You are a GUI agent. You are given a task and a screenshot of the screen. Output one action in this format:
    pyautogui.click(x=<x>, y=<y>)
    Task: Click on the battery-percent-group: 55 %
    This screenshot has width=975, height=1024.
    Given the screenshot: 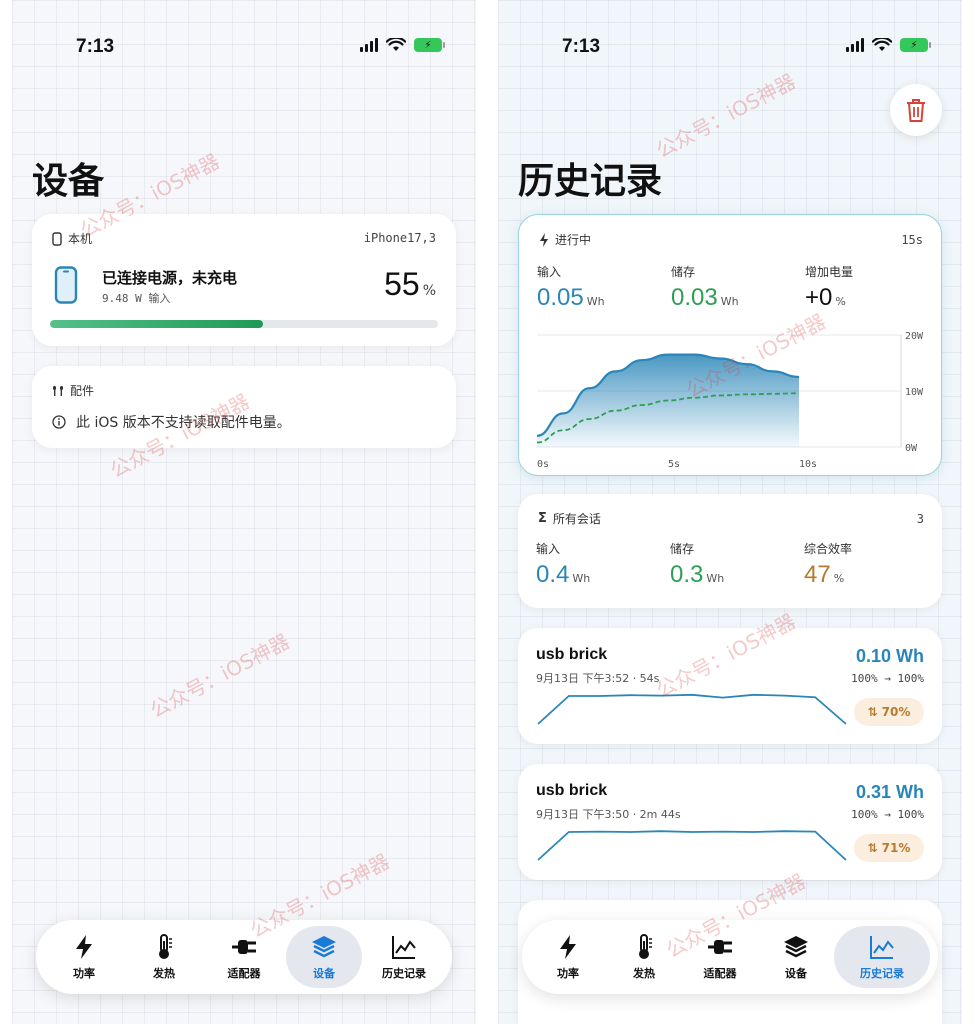 What is the action you would take?
    pyautogui.click(x=410, y=284)
    